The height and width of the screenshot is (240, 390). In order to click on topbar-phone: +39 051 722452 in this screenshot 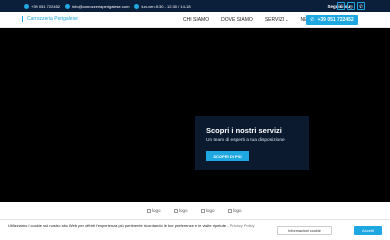, I will do `click(42, 6)`.